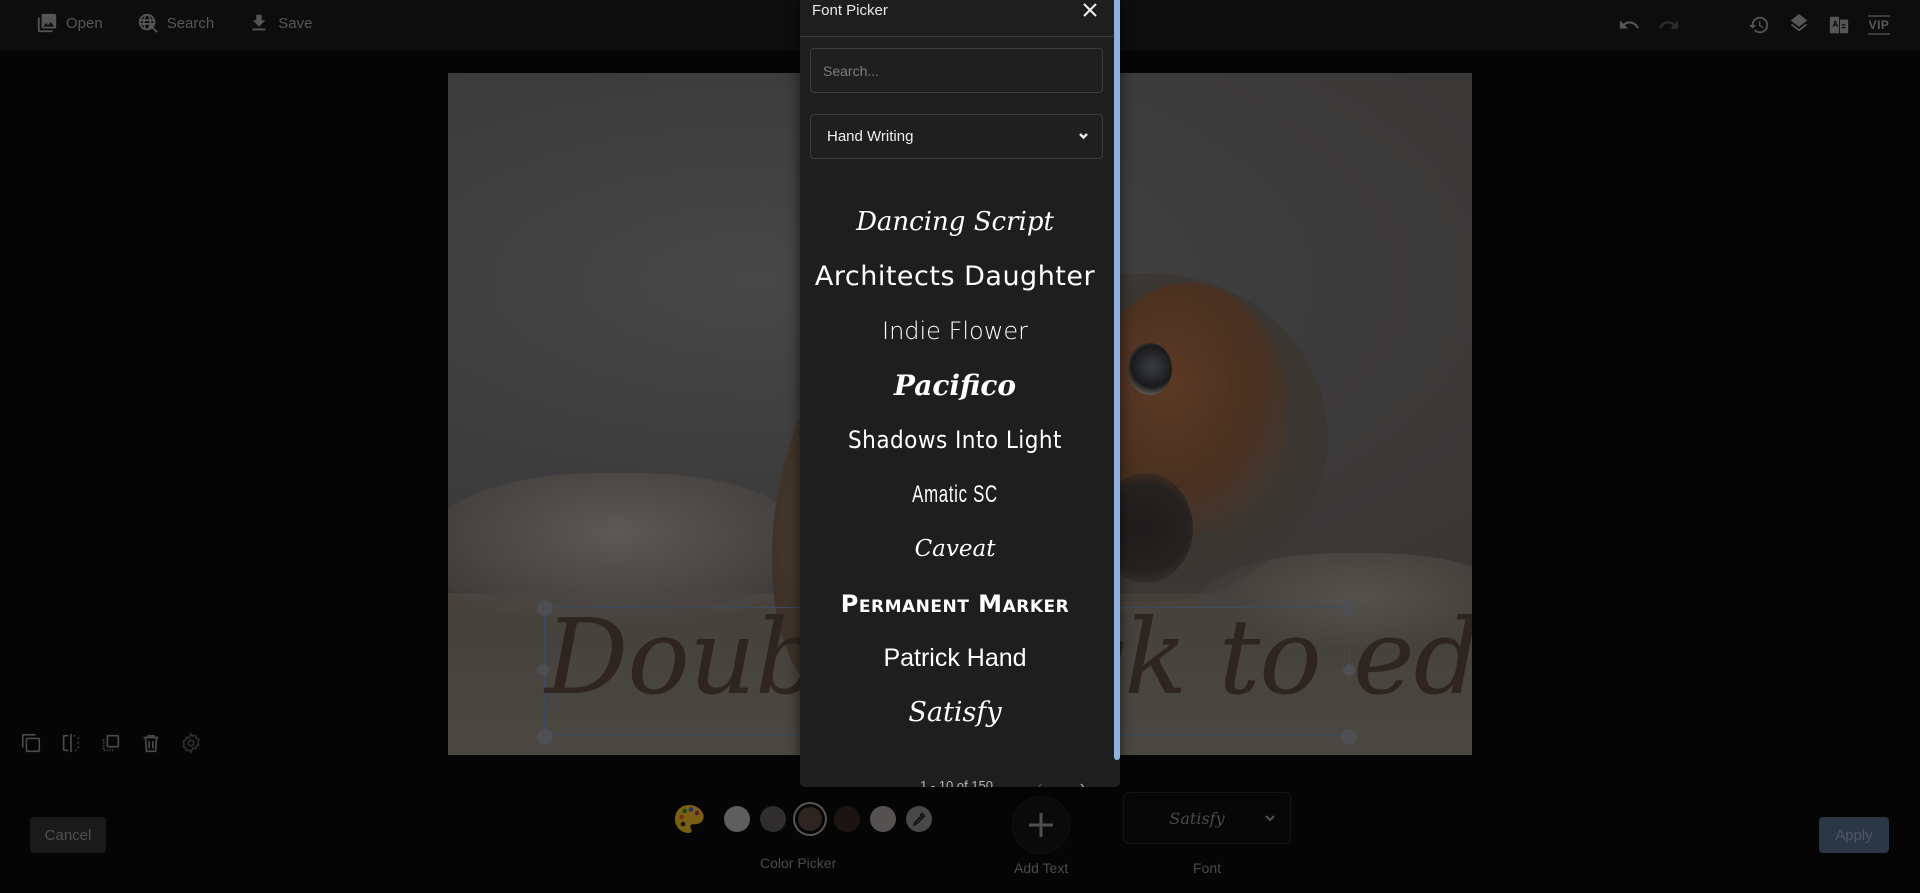 This screenshot has width=1920, height=893. What do you see at coordinates (955, 604) in the screenshot?
I see `font-item-permanent-marker: Permanent Marker` at bounding box center [955, 604].